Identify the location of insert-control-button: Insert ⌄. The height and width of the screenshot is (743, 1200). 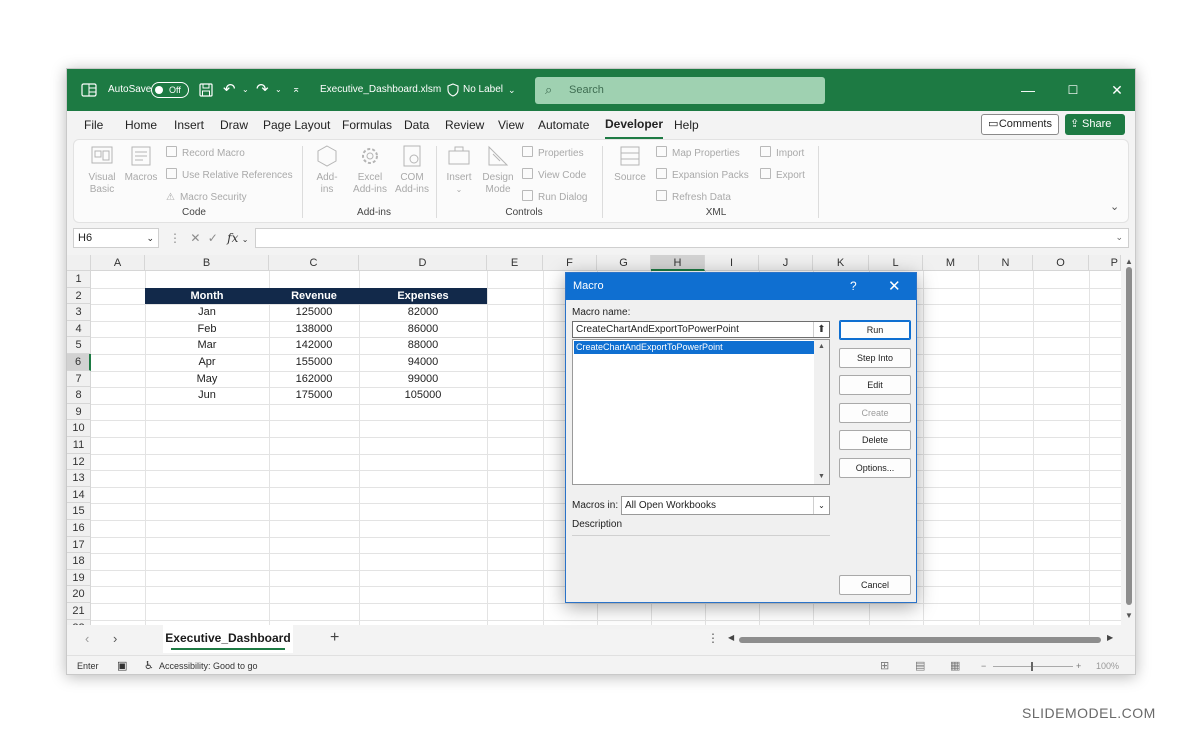
(459, 170).